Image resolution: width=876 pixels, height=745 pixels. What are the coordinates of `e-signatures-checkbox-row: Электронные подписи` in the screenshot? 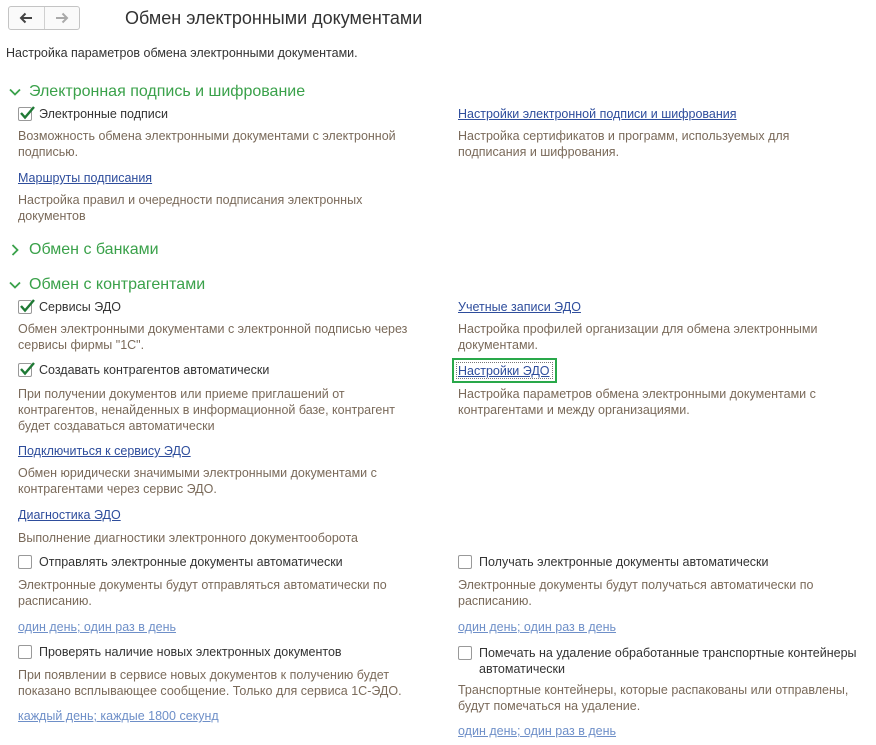 It's located at (93, 113).